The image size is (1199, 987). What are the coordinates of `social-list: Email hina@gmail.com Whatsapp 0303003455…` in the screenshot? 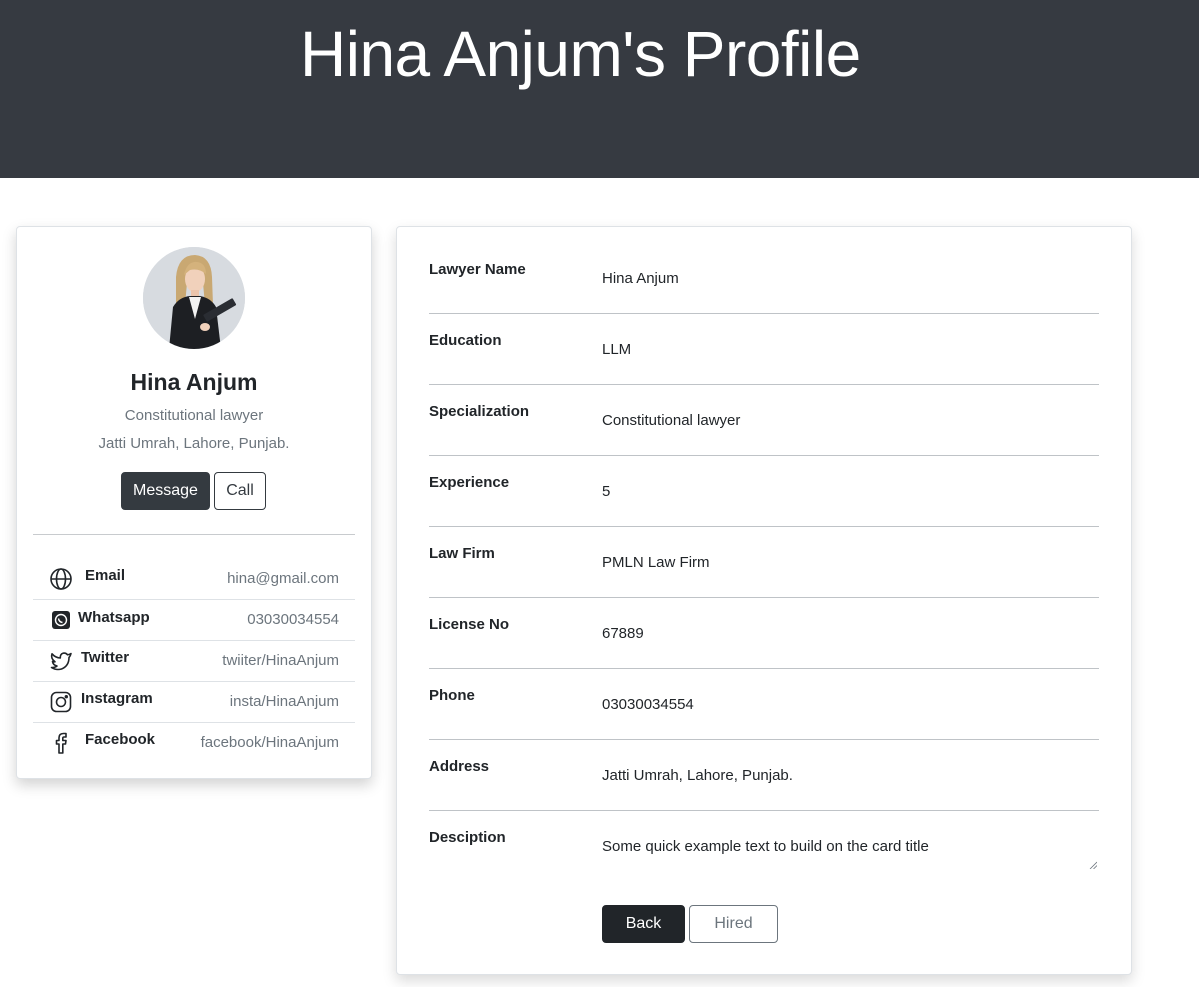 It's located at (194, 661).